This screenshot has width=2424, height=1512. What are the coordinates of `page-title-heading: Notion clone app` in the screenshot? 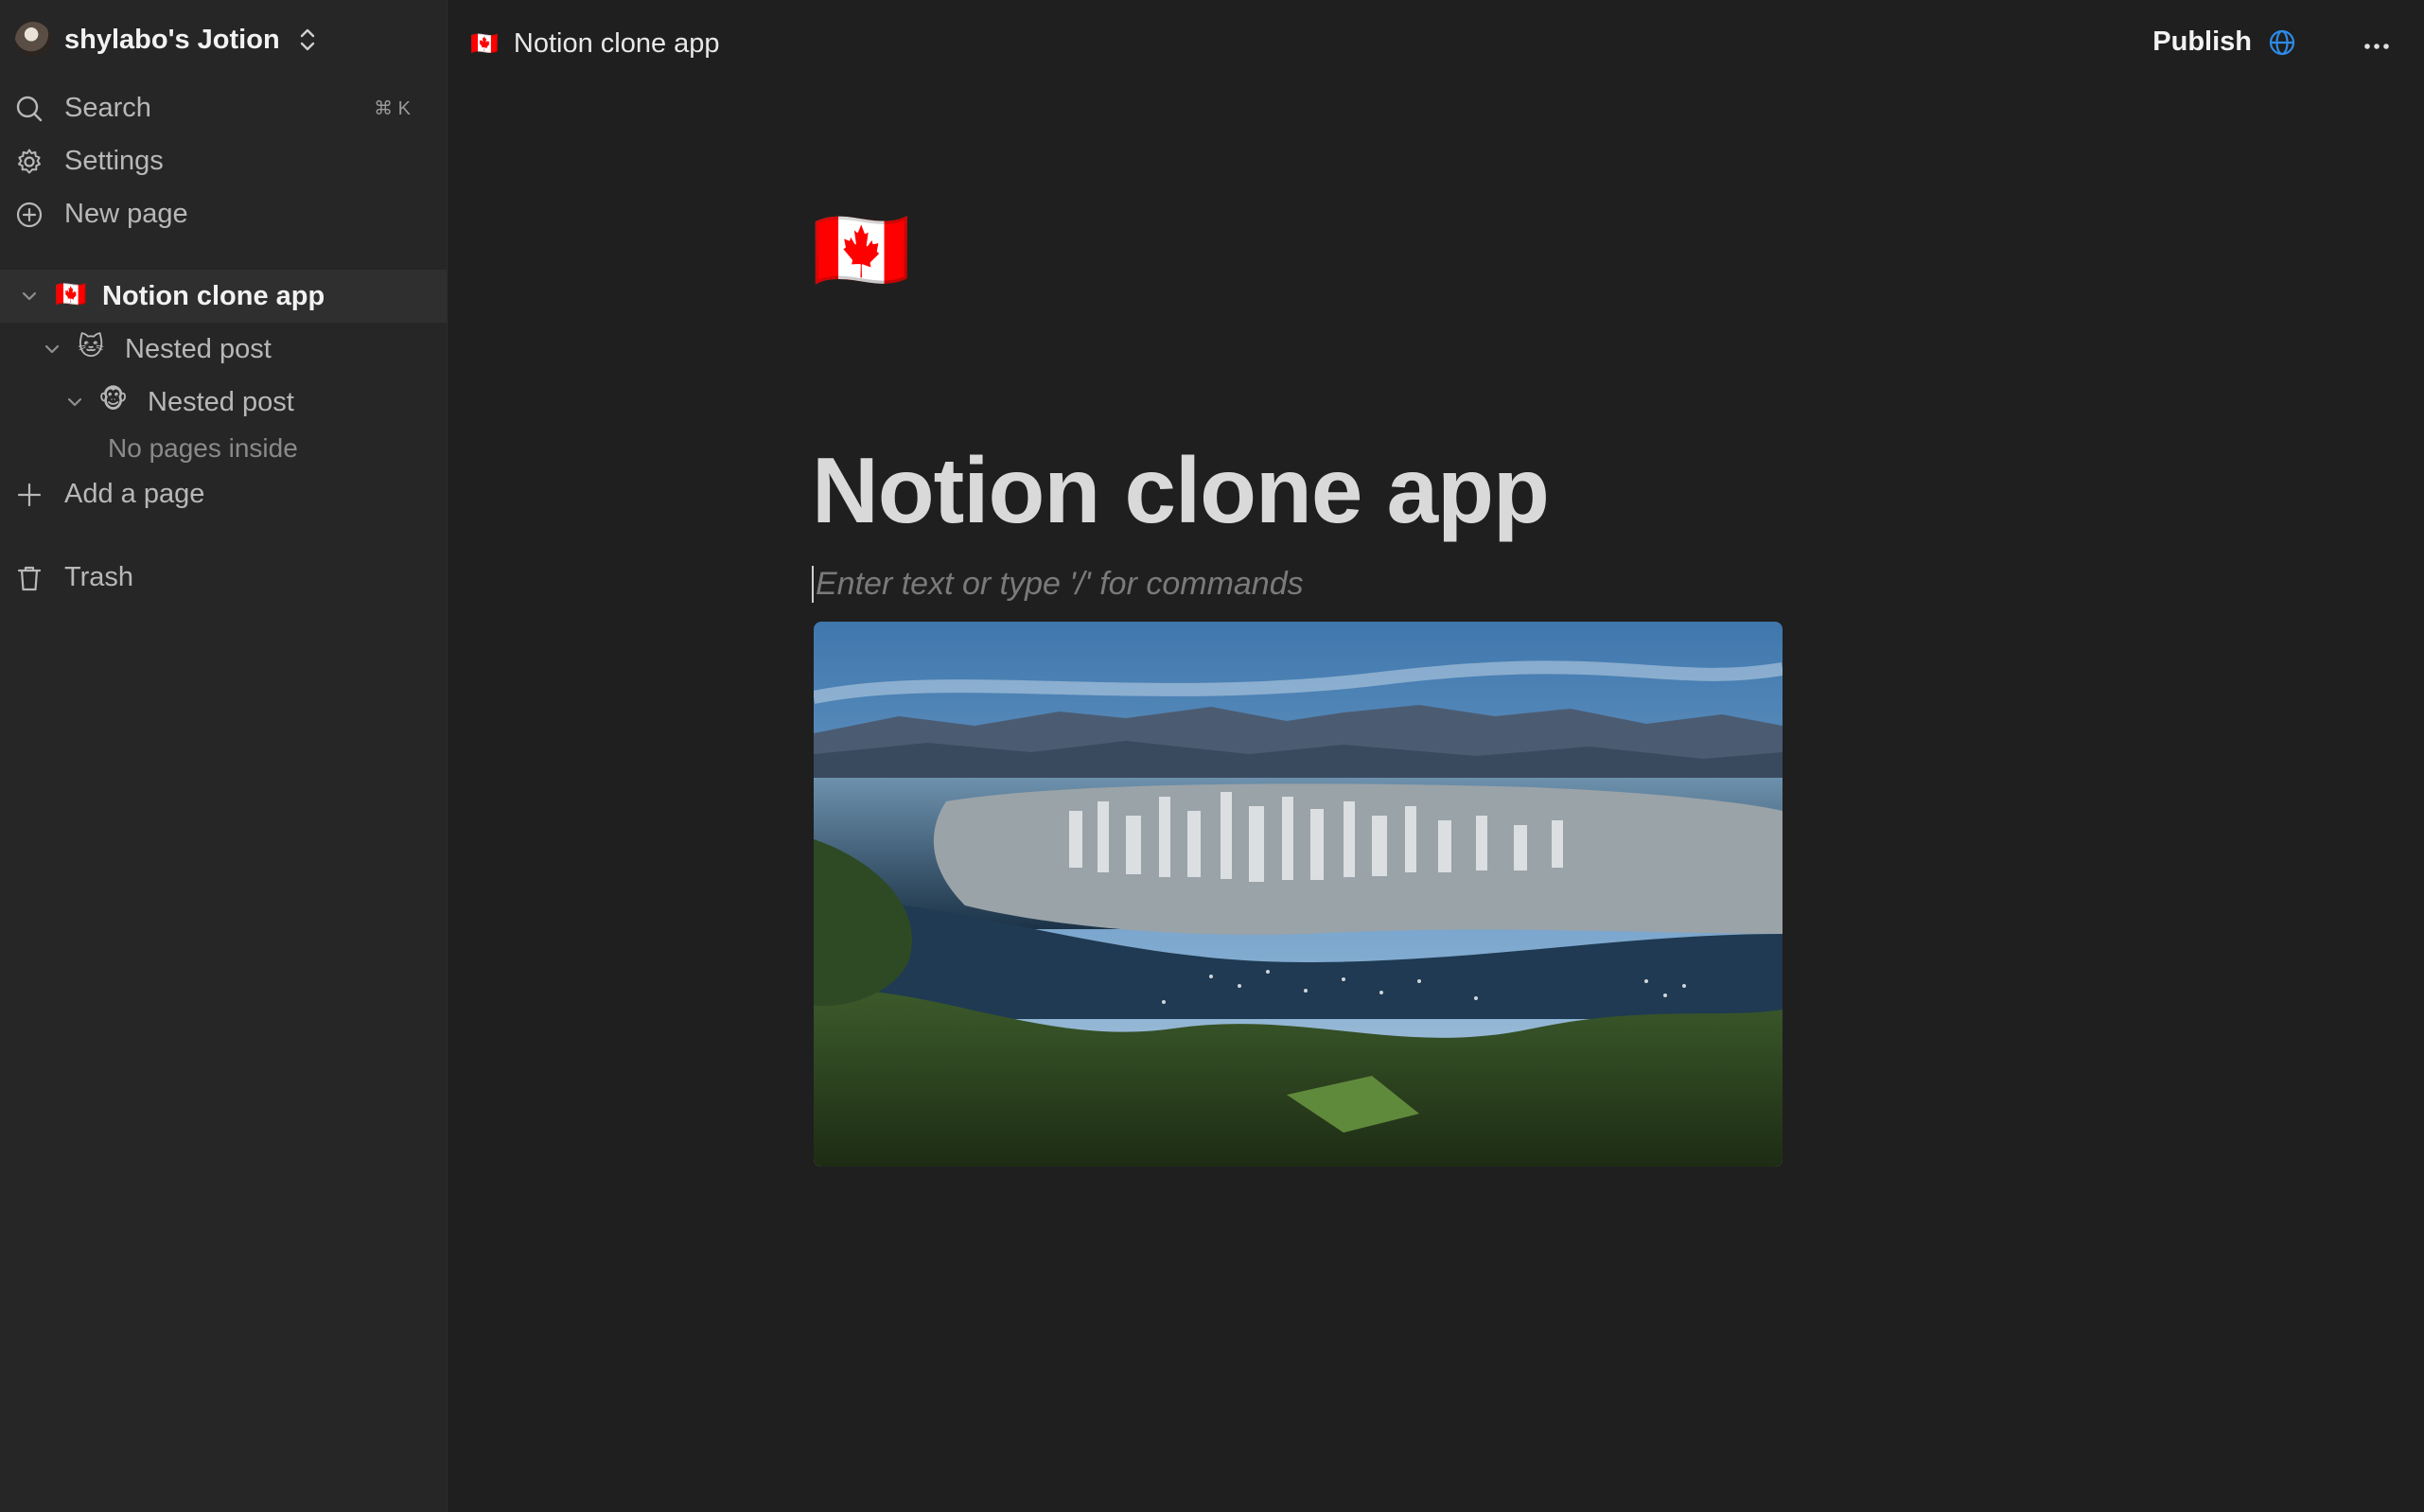 It's located at (1181, 490).